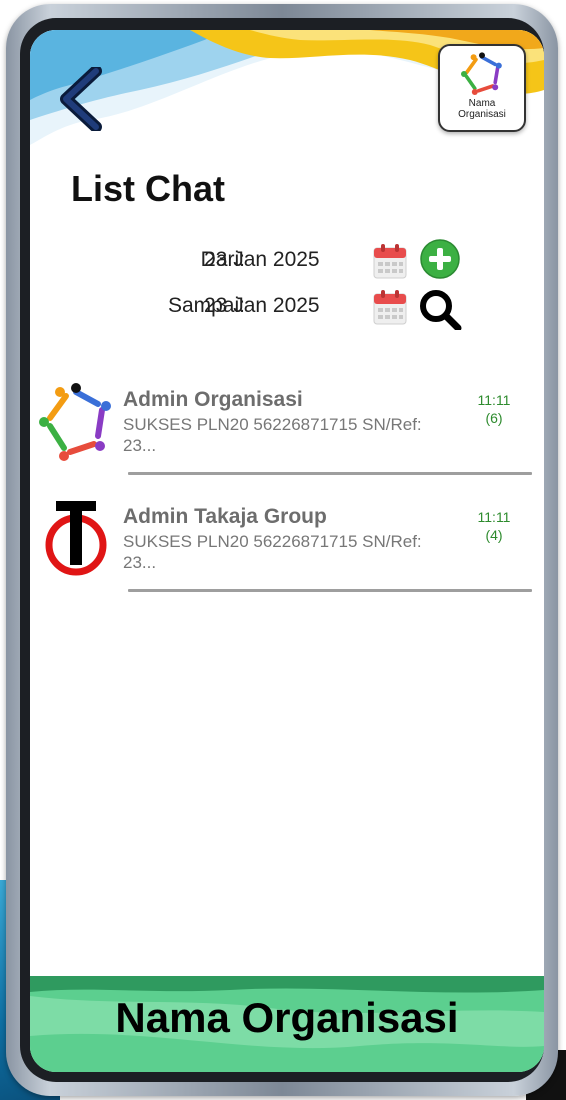 The image size is (566, 1100). I want to click on chat-name: Admin Takaja Group, so click(225, 516).